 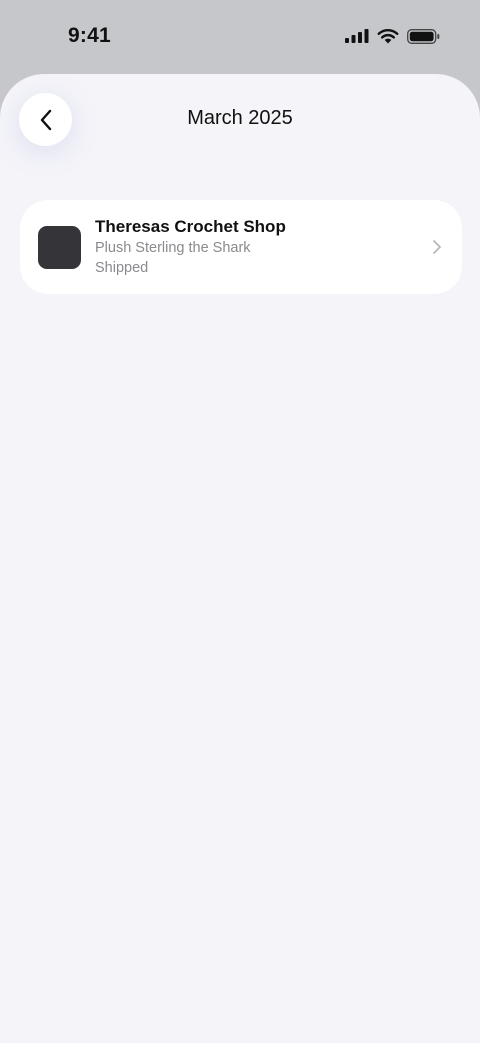 What do you see at coordinates (240, 37) in the screenshot?
I see `status-bar: 9:41` at bounding box center [240, 37].